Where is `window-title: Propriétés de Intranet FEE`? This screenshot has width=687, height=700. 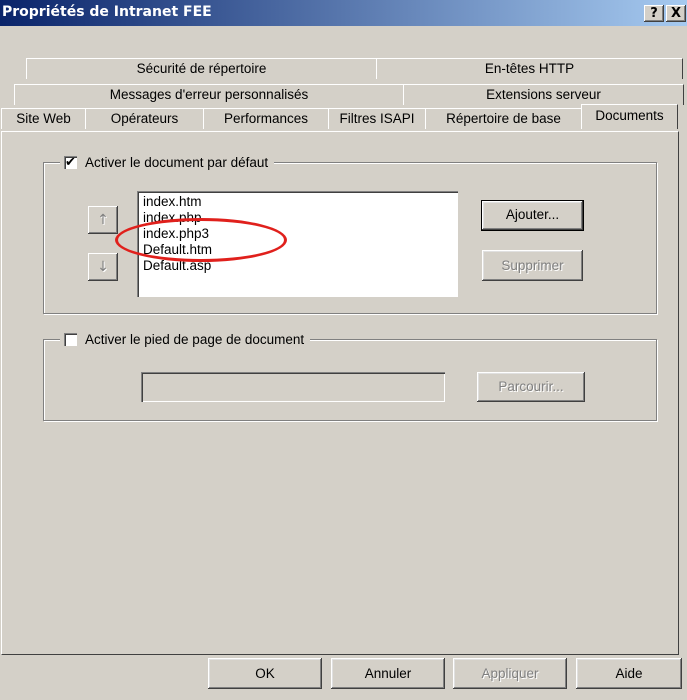 window-title: Propriétés de Intranet FEE is located at coordinates (107, 12).